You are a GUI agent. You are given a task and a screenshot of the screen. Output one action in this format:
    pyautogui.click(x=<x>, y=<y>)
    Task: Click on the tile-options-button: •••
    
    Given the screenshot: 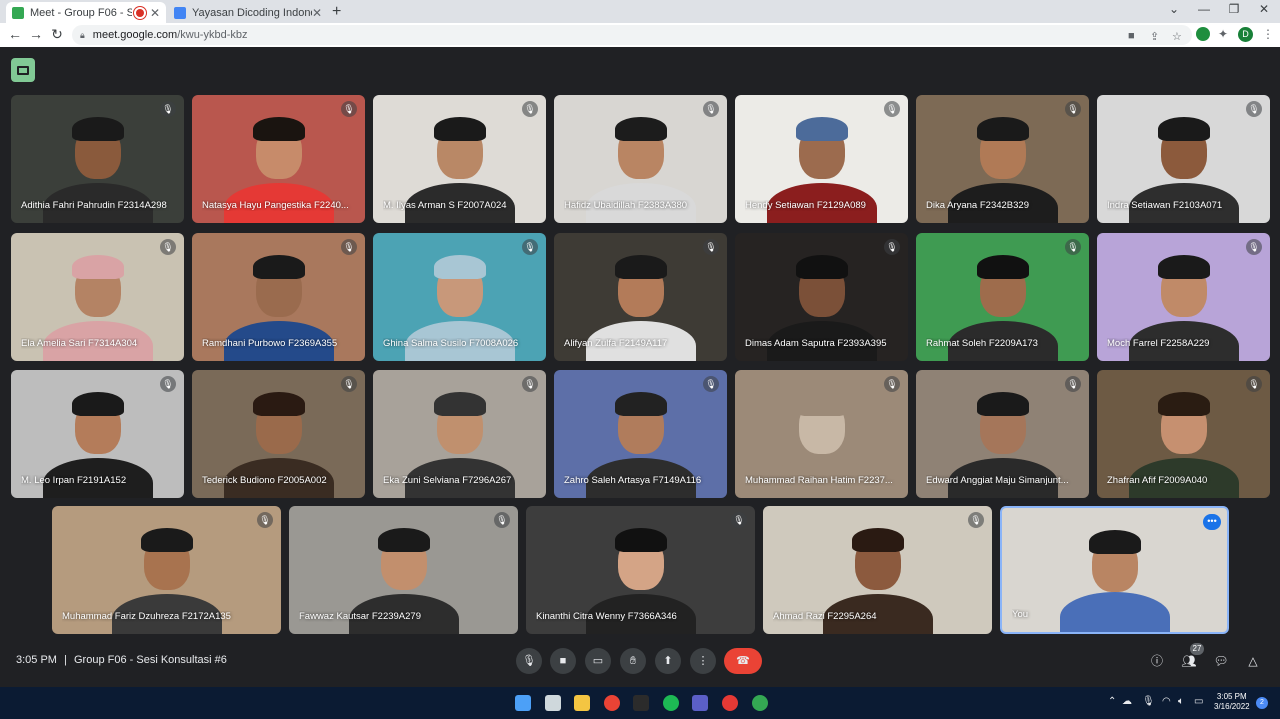 What is the action you would take?
    pyautogui.click(x=1212, y=522)
    